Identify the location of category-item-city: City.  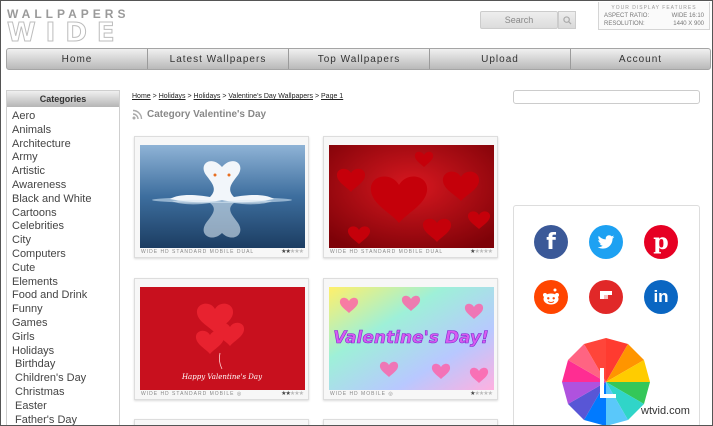
(65, 241).